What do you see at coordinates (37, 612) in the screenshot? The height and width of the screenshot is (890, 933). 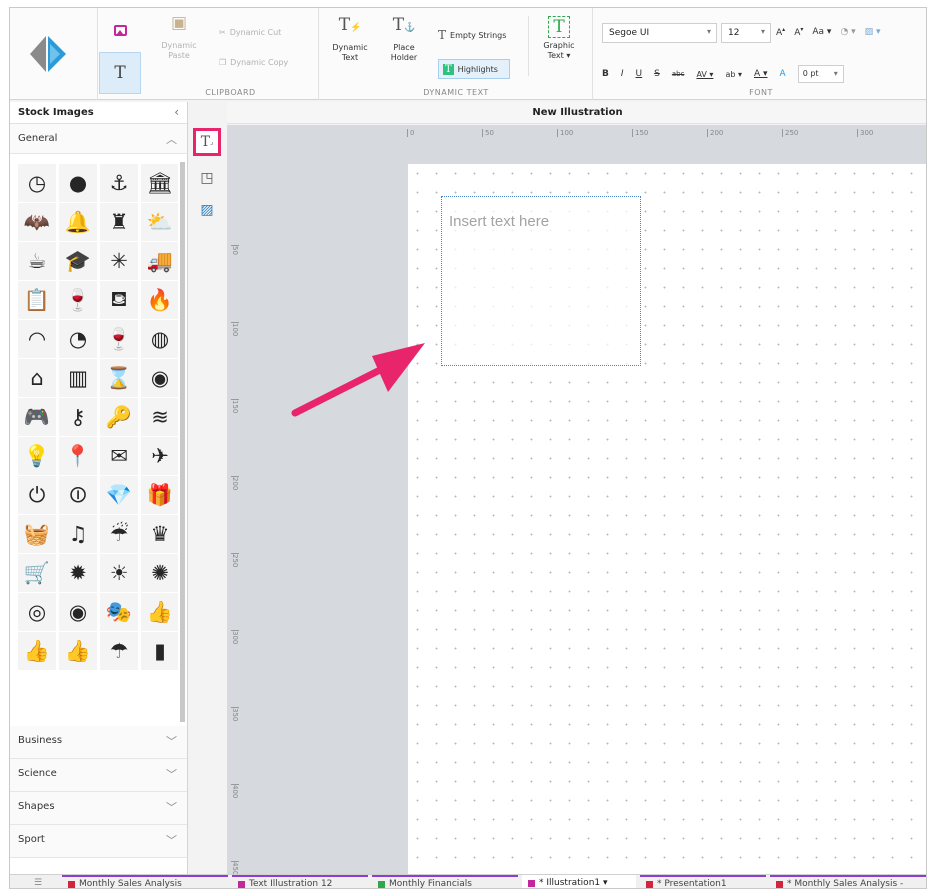 I see `target-icon: ◎` at bounding box center [37, 612].